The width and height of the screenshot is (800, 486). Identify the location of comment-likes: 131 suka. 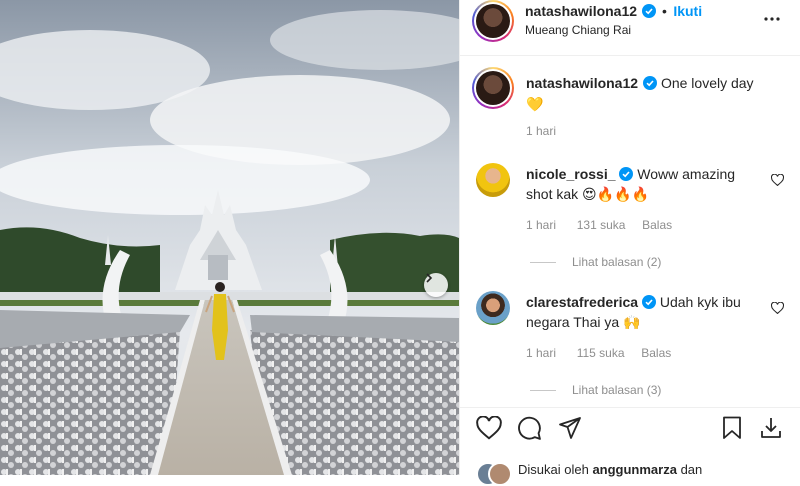
(601, 225).